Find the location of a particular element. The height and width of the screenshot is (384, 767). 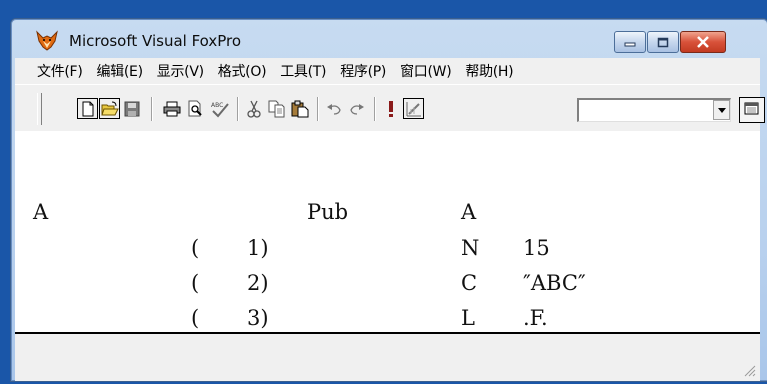

svg-text: ABC is located at coordinates (217, 105).